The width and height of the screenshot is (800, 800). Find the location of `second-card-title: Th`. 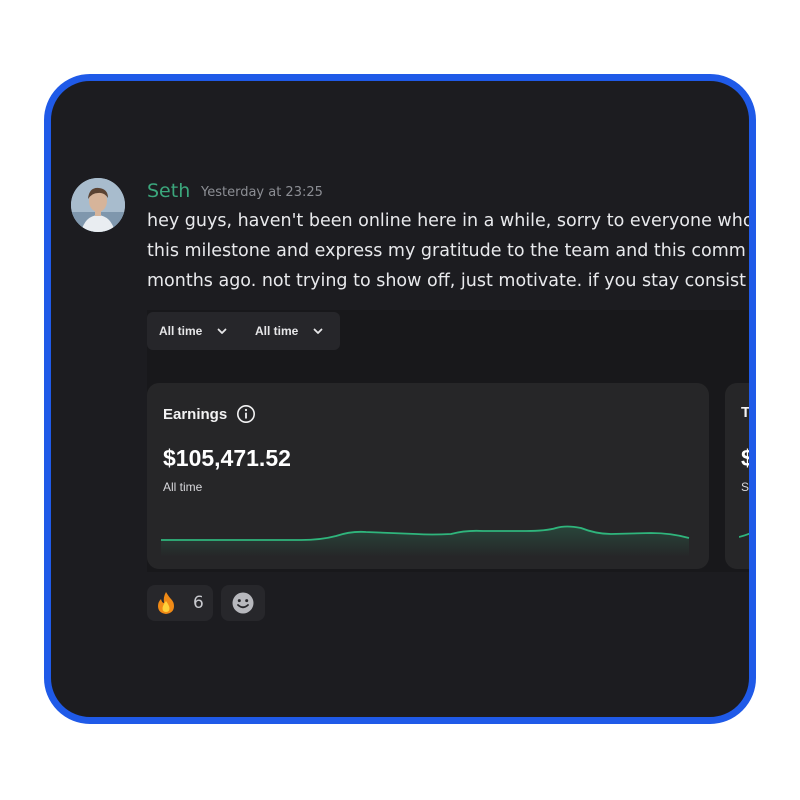

second-card-title: Th is located at coordinates (746, 412).